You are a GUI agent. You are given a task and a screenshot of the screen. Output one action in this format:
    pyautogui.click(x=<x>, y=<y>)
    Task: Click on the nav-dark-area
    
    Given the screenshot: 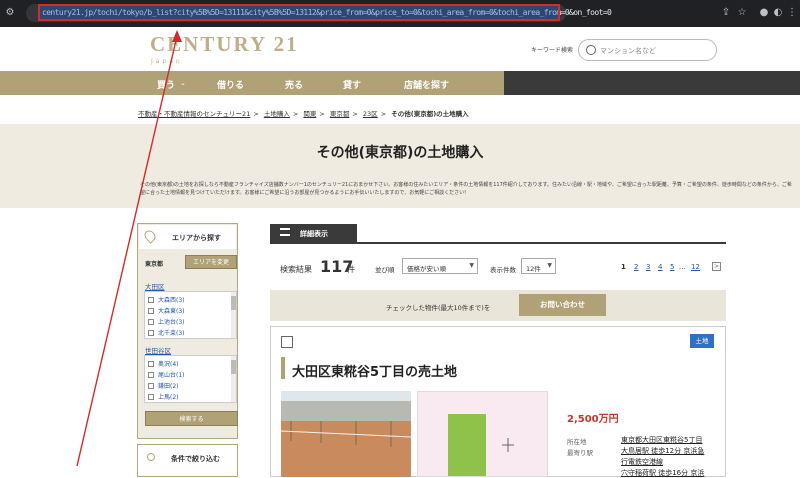 What is the action you would take?
    pyautogui.click(x=652, y=83)
    